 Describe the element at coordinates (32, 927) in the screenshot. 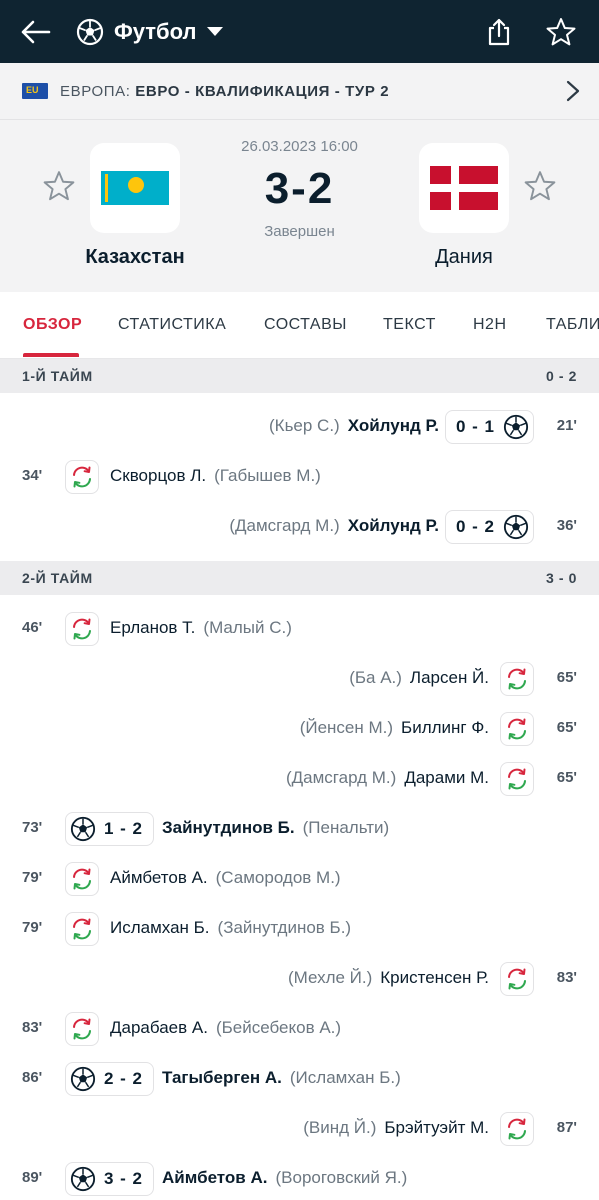

I see `event-minute: 79'` at that location.